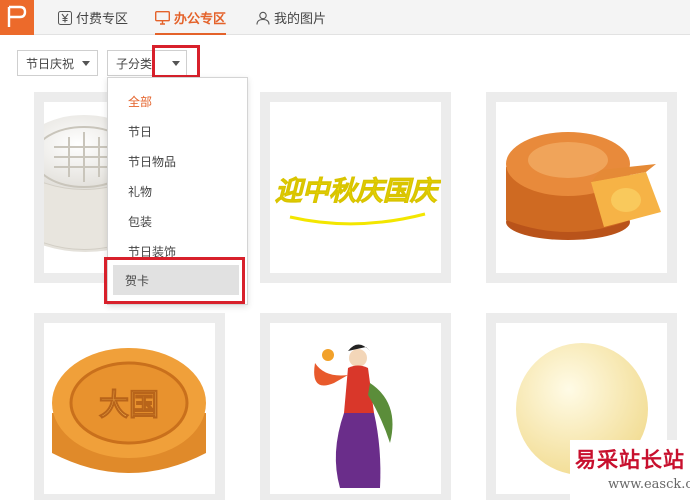  What do you see at coordinates (345, 17) in the screenshot?
I see `top-bar: 付费专区 办公专区 我的图片` at bounding box center [345, 17].